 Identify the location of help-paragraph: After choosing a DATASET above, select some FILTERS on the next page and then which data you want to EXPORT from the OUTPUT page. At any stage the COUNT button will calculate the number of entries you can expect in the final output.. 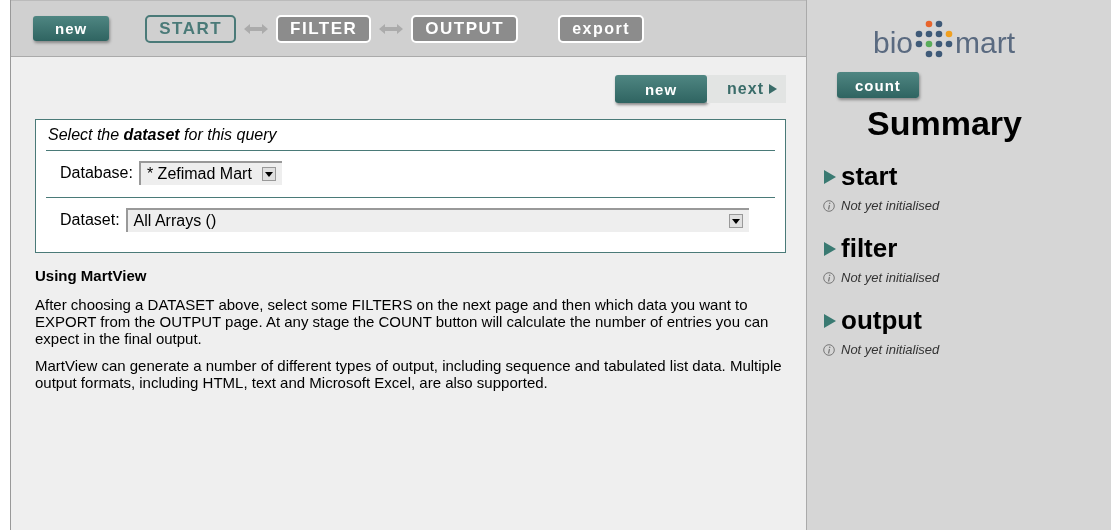
(402, 321).